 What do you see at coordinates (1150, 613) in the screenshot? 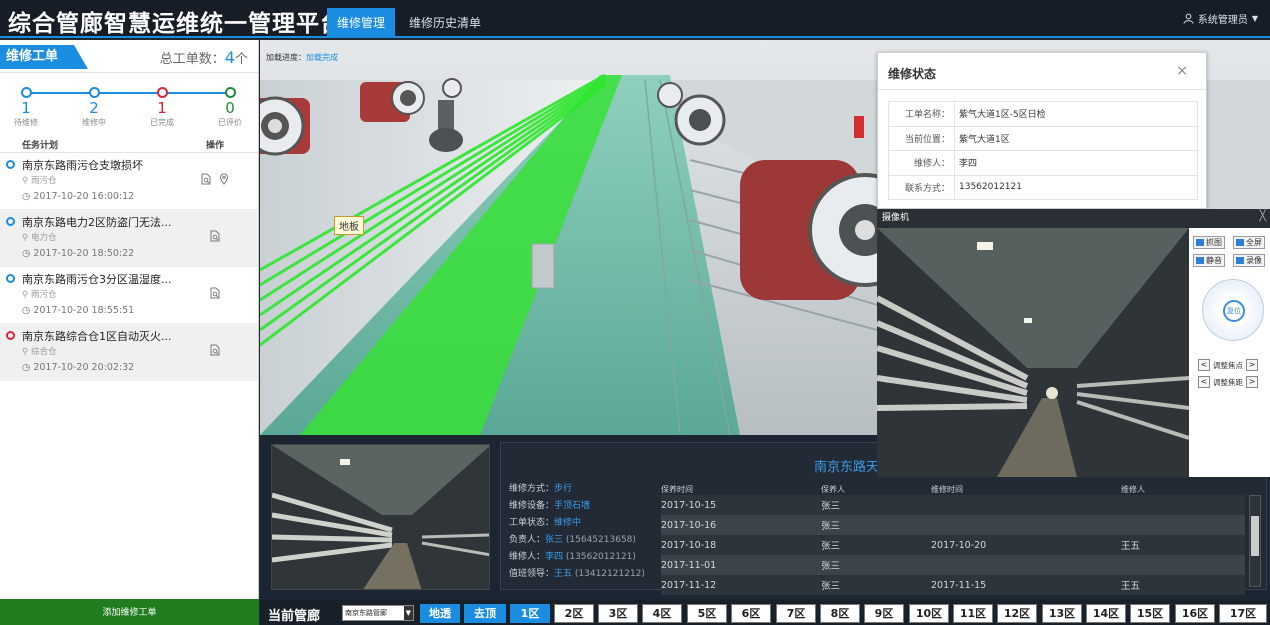
I see `zone-button: 15区` at bounding box center [1150, 613].